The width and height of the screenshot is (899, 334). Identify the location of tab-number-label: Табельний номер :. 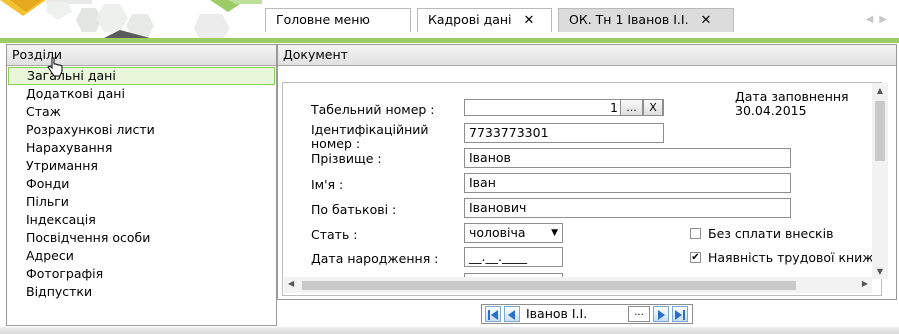
(373, 109).